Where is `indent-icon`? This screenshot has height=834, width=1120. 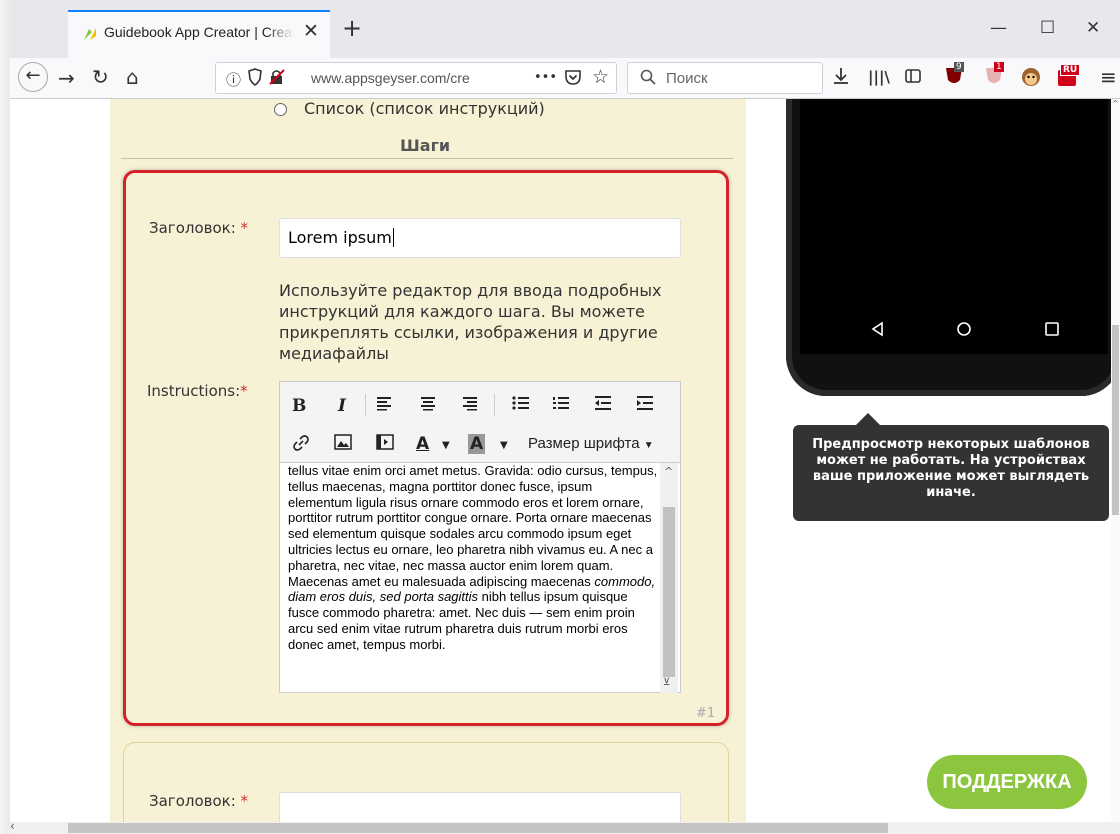
indent-icon is located at coordinates (645, 405).